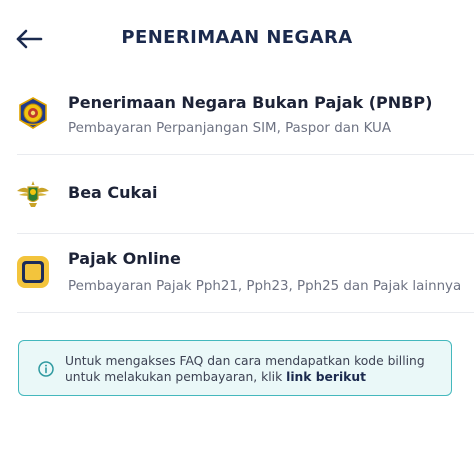 The height and width of the screenshot is (456, 474). Describe the element at coordinates (113, 192) in the screenshot. I see `item-name: Bea Cukai` at that location.